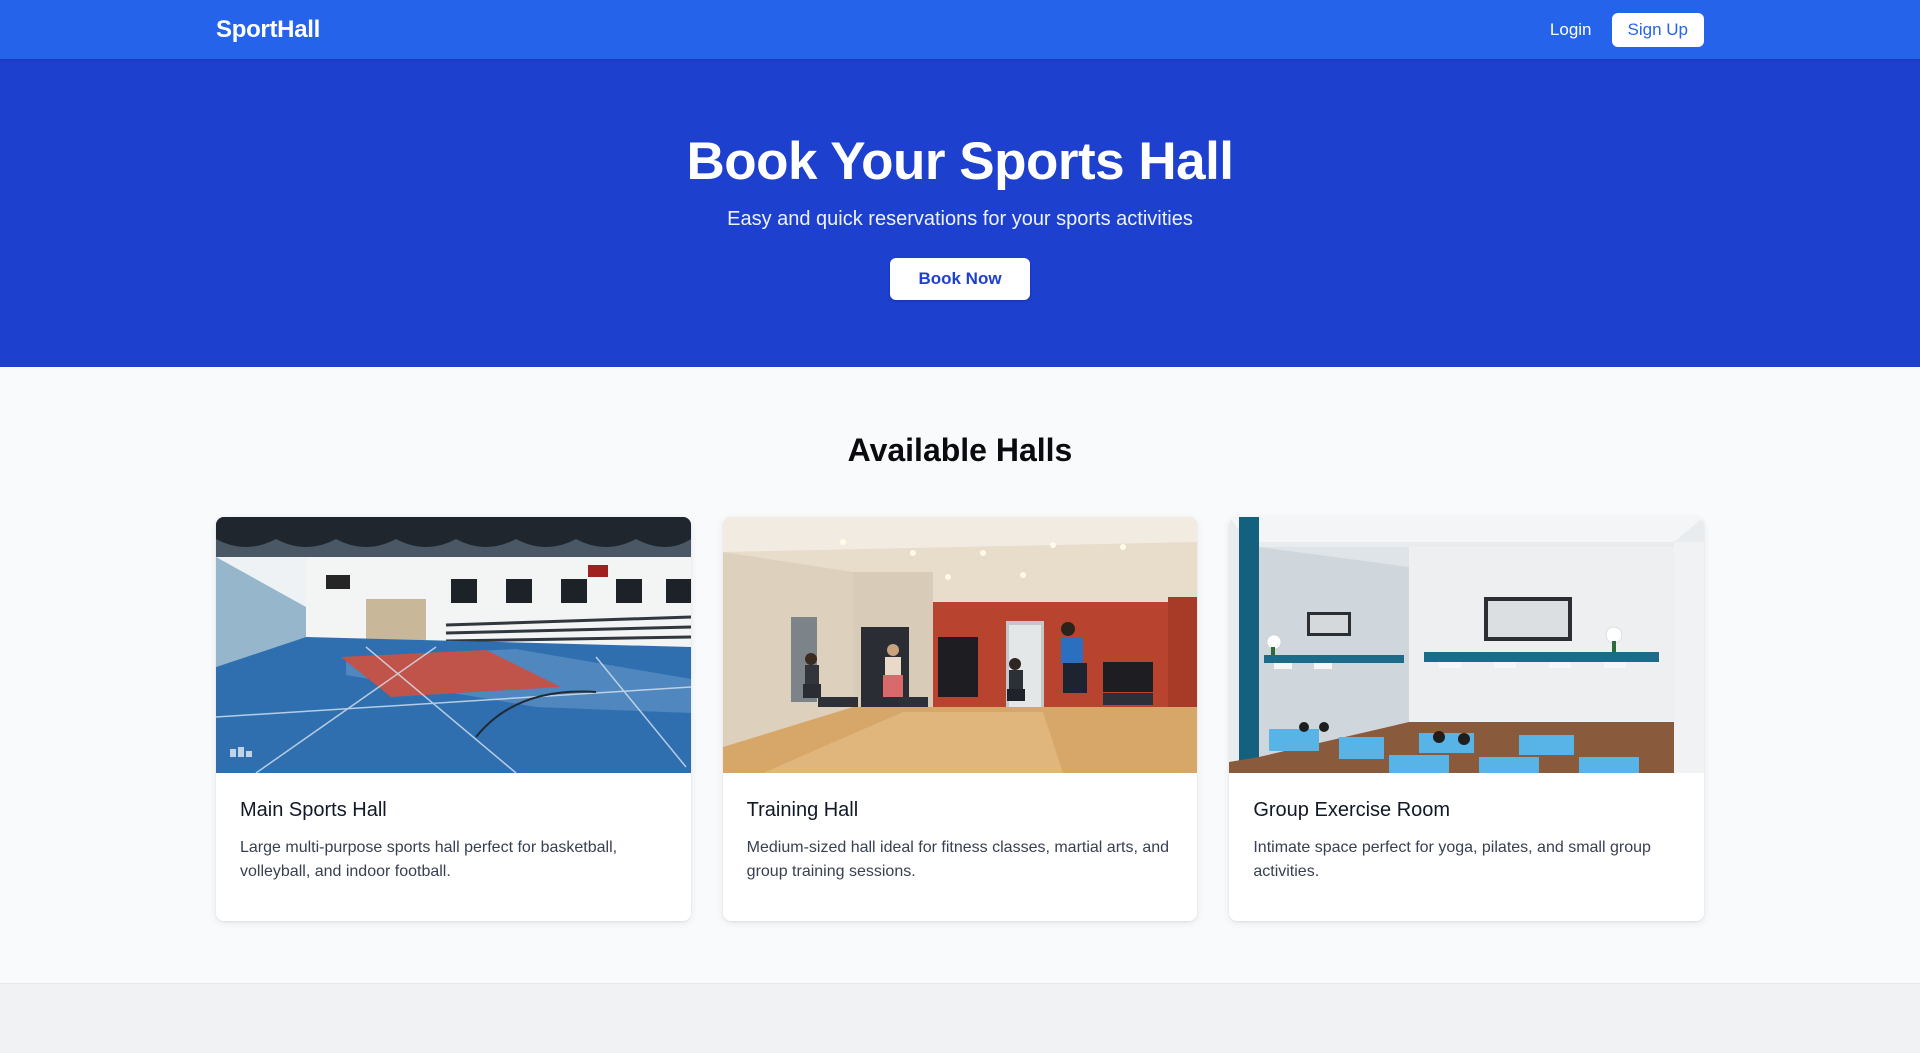  I want to click on group-exercise-room-image, so click(1467, 645).